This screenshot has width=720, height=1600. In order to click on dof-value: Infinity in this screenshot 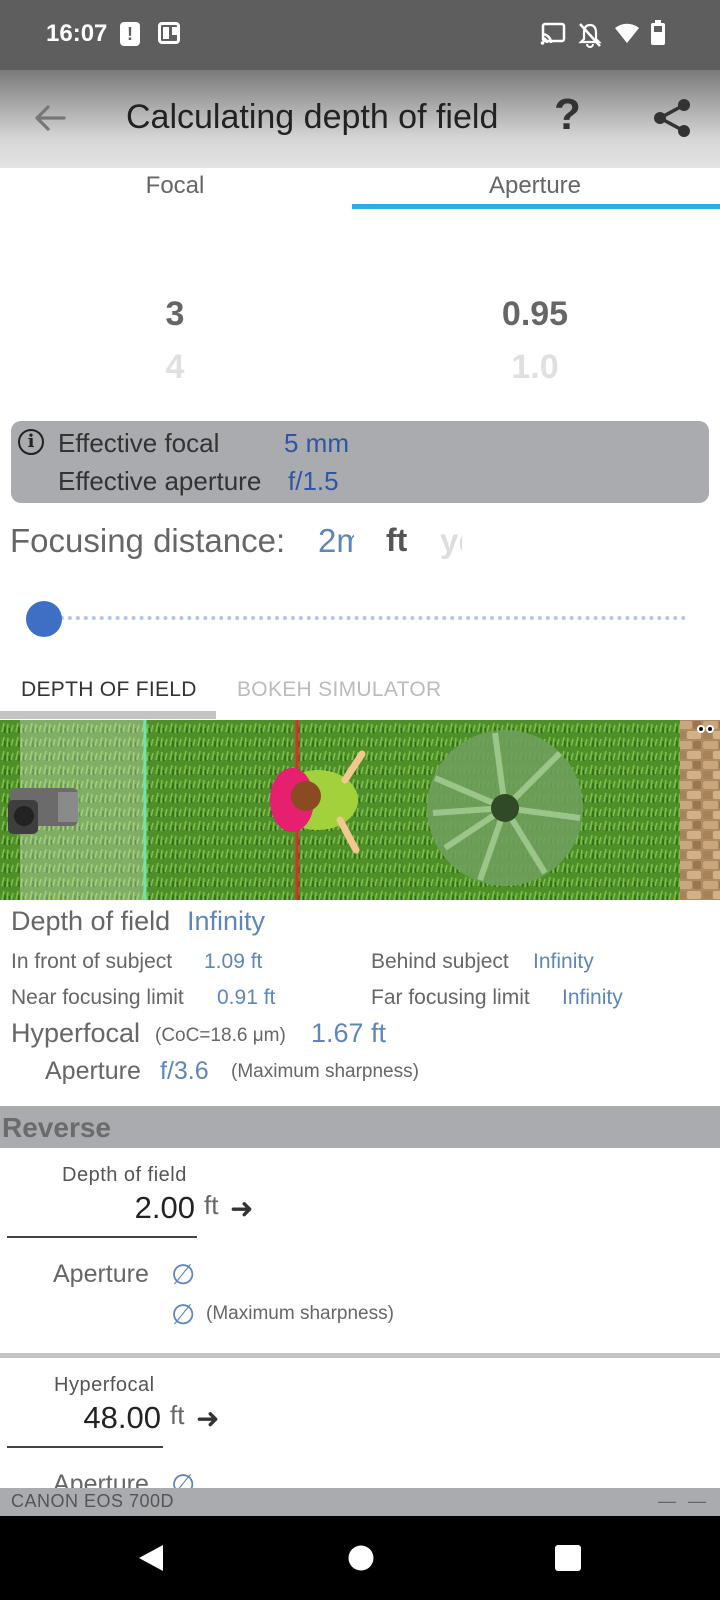, I will do `click(226, 921)`.